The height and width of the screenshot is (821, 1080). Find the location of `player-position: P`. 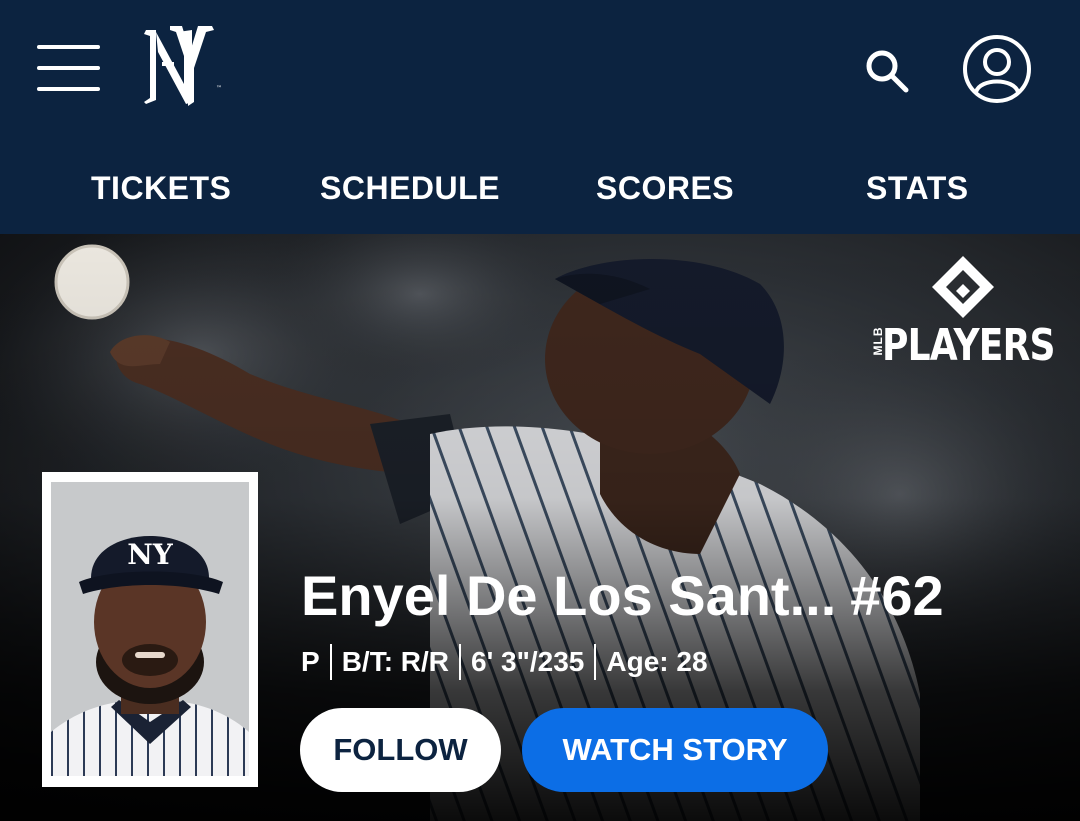

player-position: P is located at coordinates (310, 661).